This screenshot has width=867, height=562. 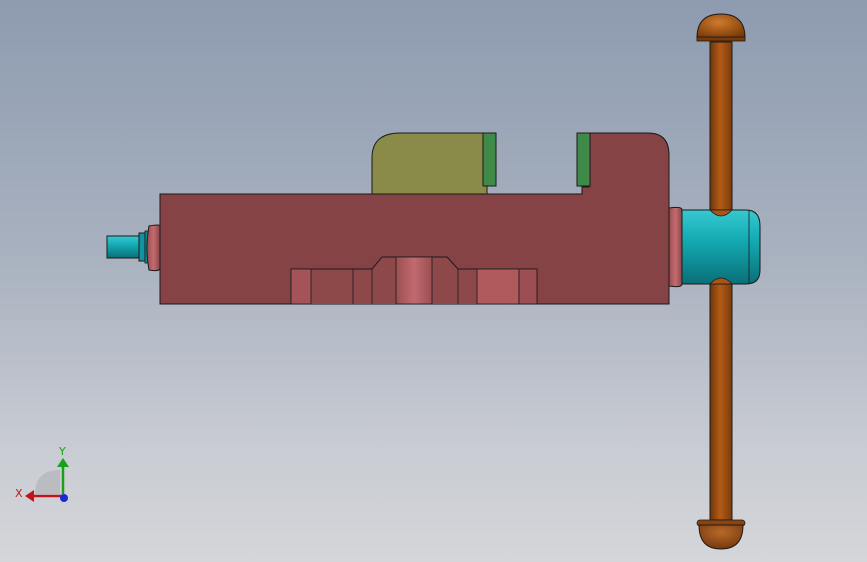 I want to click on screw-hub, so click(x=721, y=247).